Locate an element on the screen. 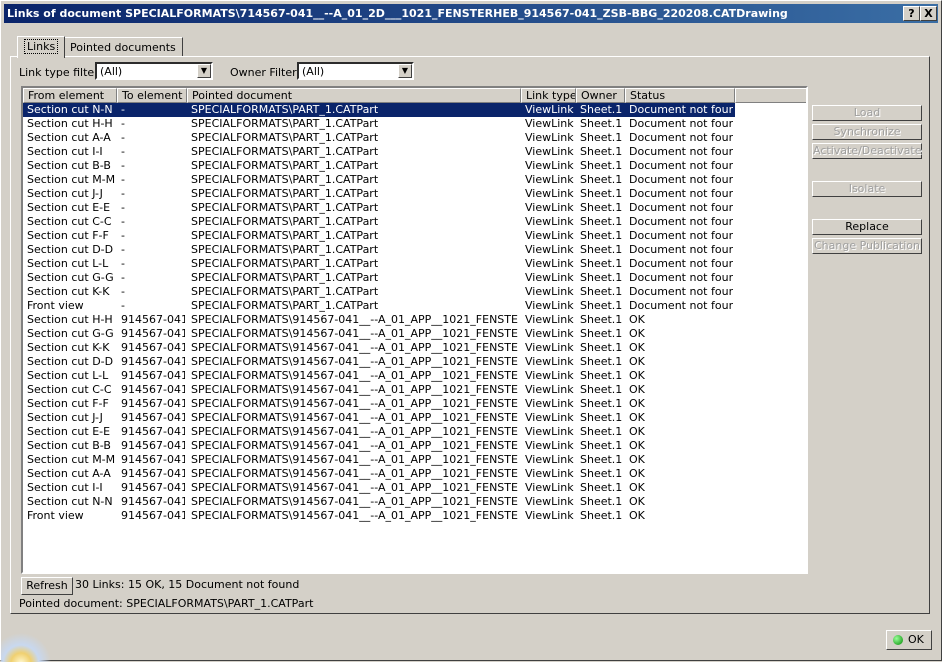 This screenshot has height=662, width=942. table-cell: Section cut J-J is located at coordinates (65, 417).